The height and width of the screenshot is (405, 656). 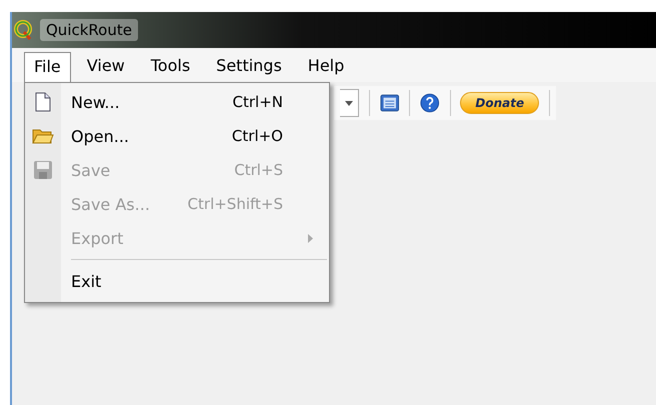 I want to click on menu-item: File, so click(x=47, y=67).